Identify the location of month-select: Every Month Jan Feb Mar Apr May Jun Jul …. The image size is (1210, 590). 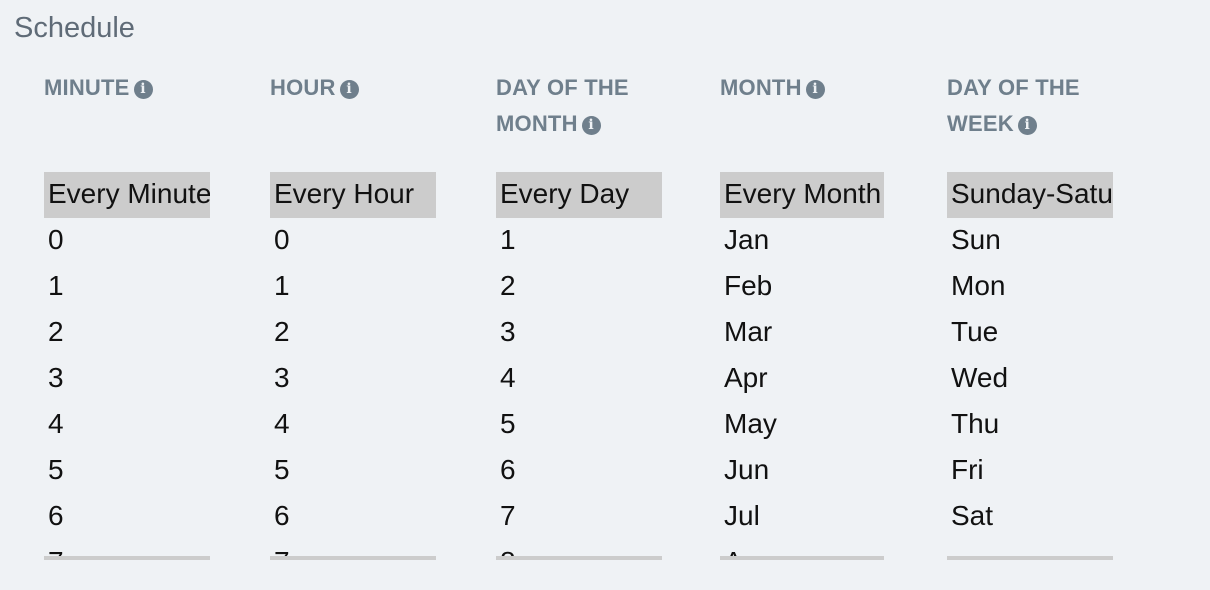
(802, 366).